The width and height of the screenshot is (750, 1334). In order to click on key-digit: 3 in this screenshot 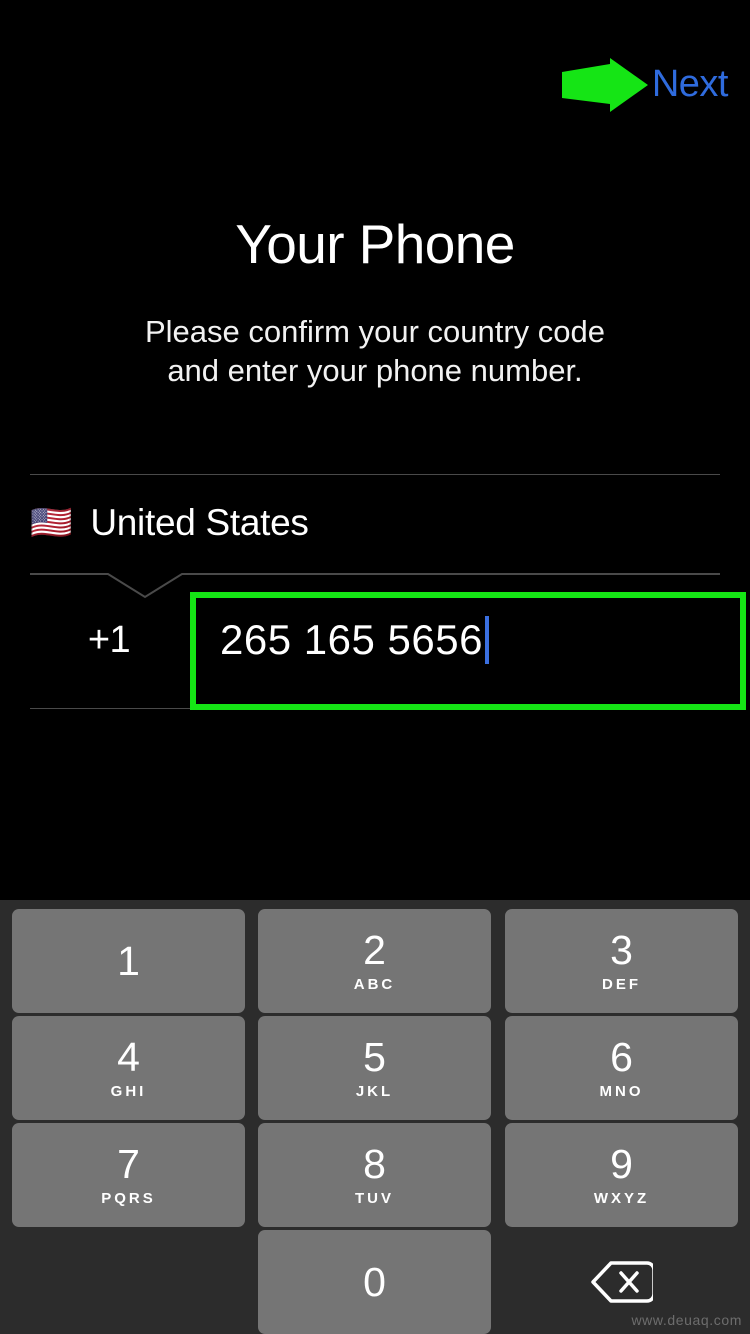, I will do `click(621, 949)`.